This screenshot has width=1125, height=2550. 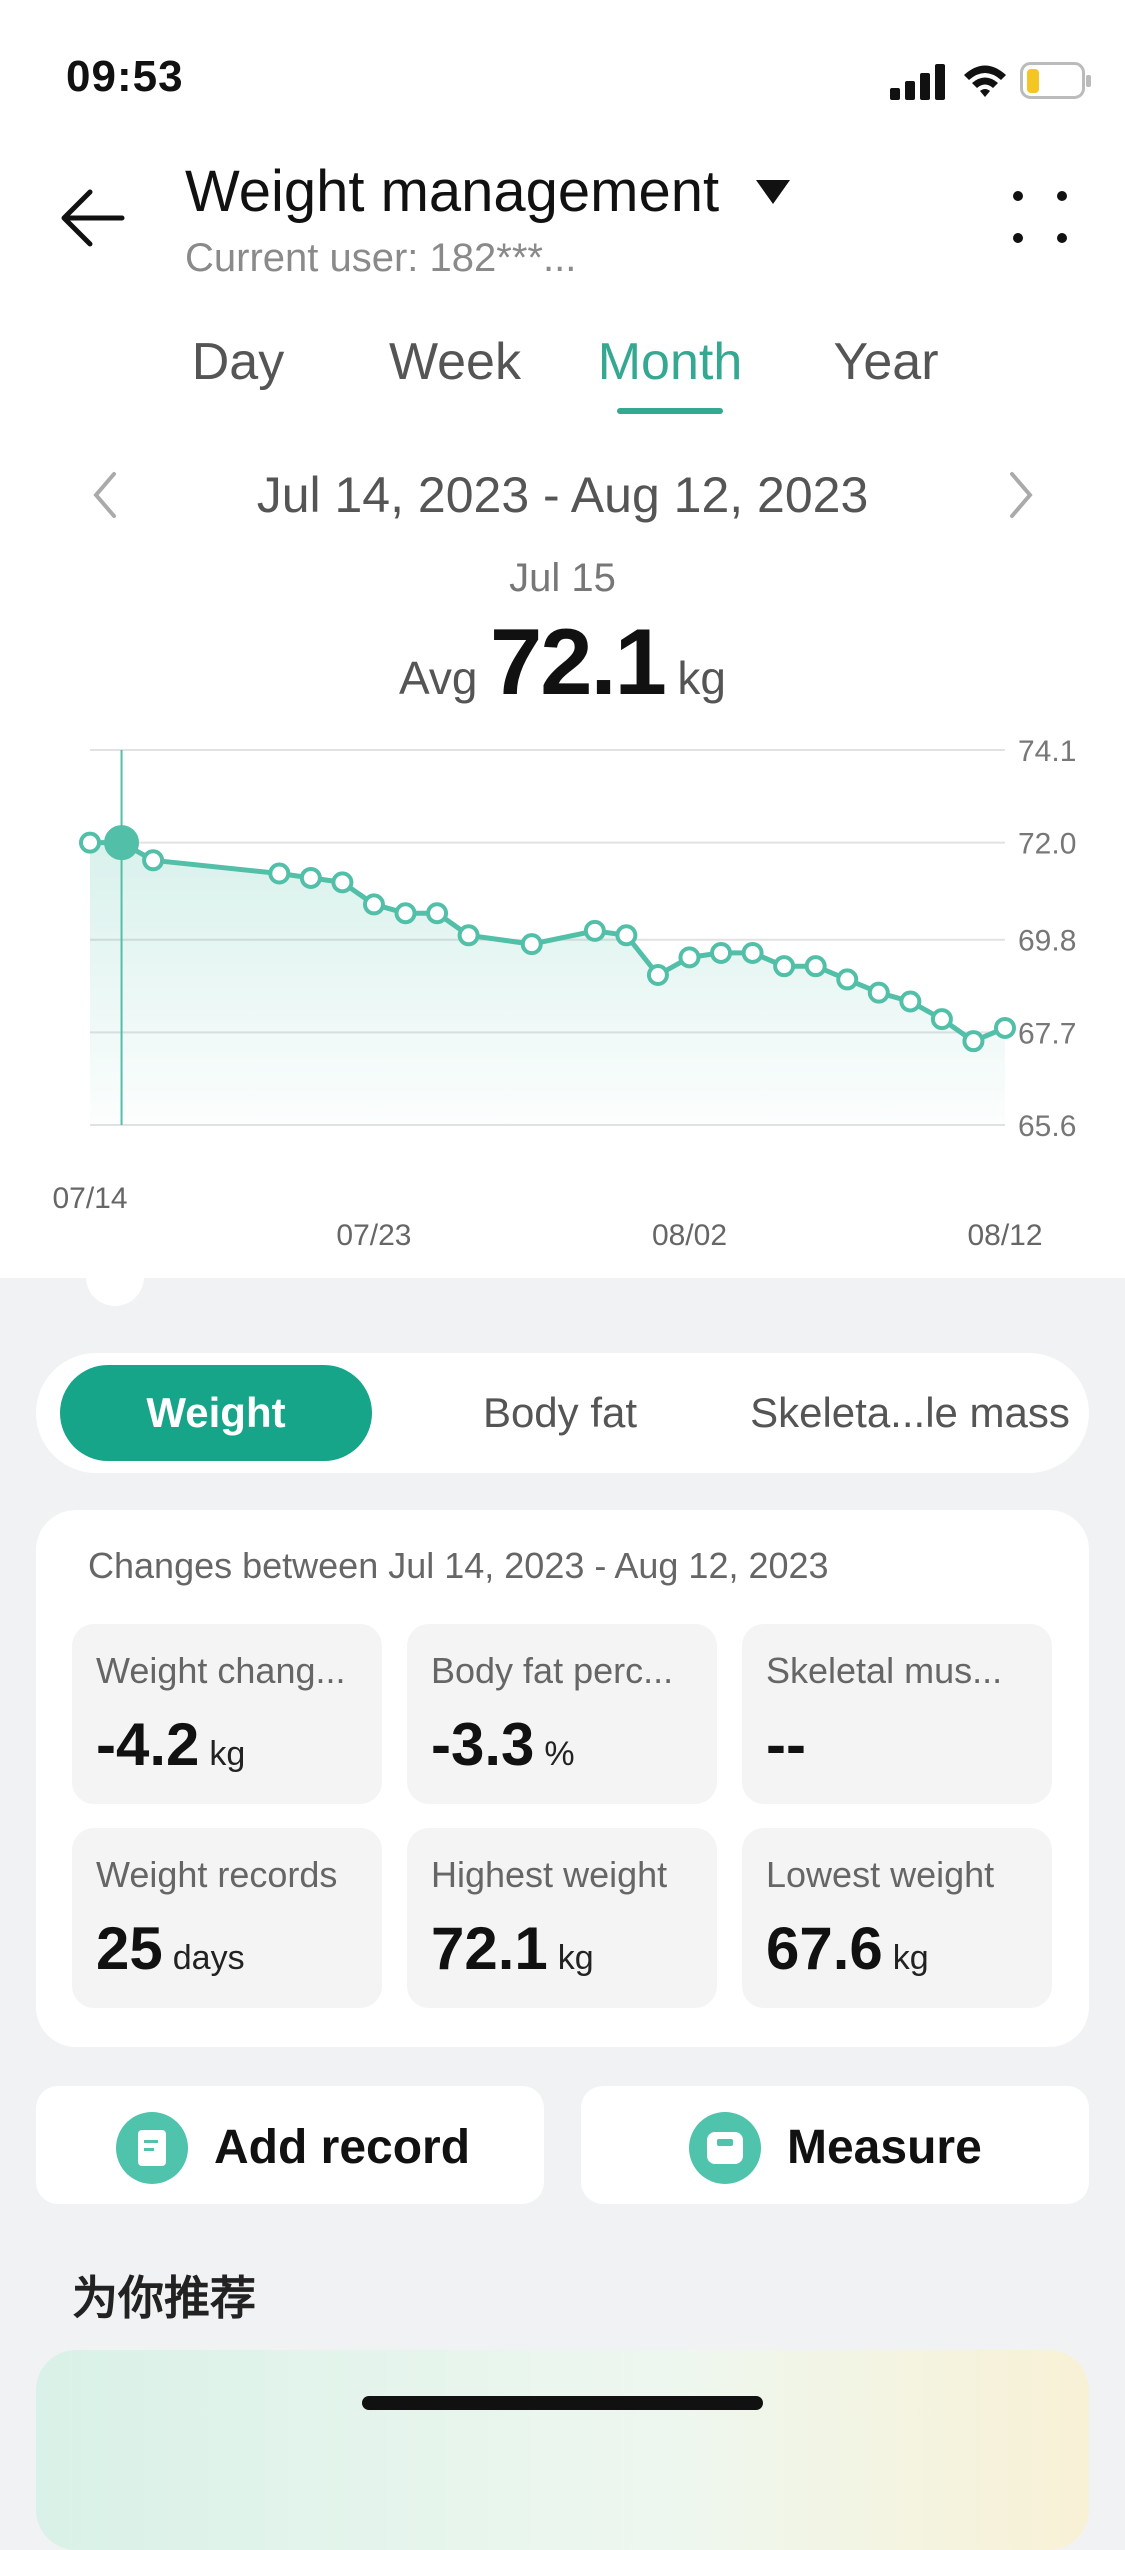 I want to click on stat-value: -4.2, so click(x=148, y=1744).